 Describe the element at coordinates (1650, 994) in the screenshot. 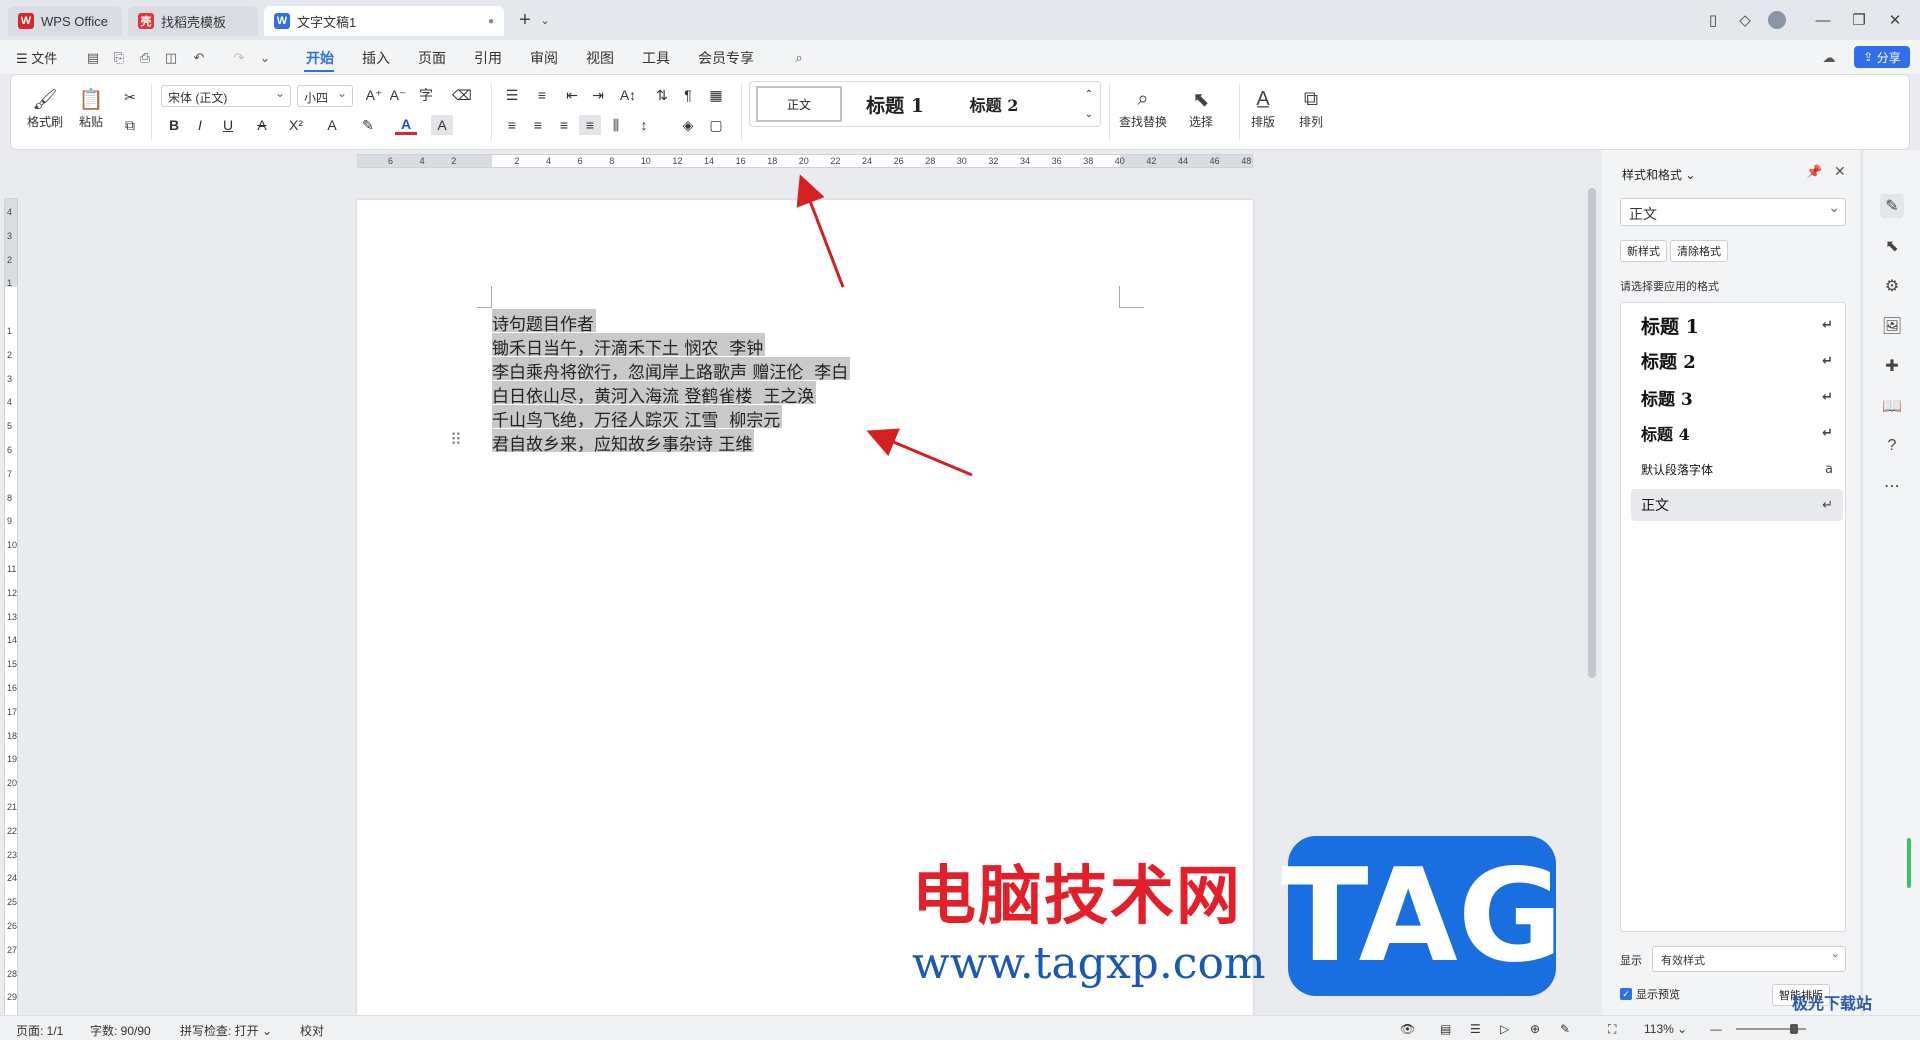

I see `preview-checkbox: ✓ 显示预览` at that location.